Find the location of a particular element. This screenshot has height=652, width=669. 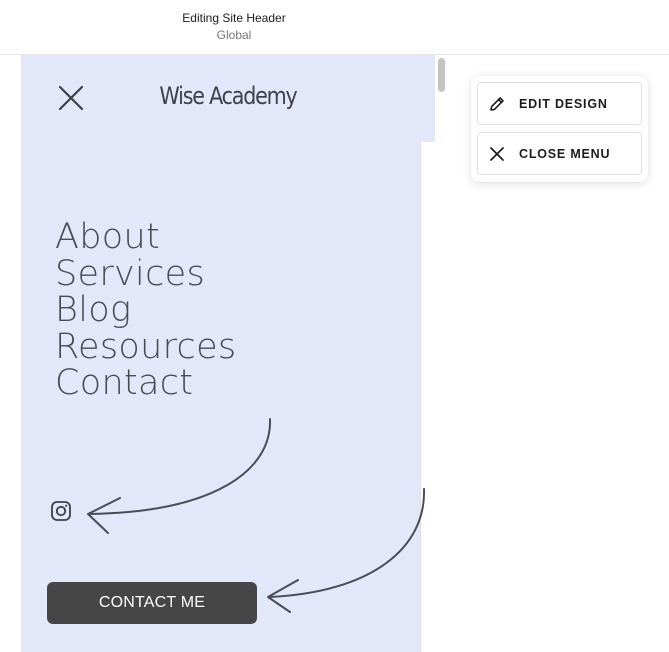

site-brand-logo: Wise Academy is located at coordinates (228, 96).